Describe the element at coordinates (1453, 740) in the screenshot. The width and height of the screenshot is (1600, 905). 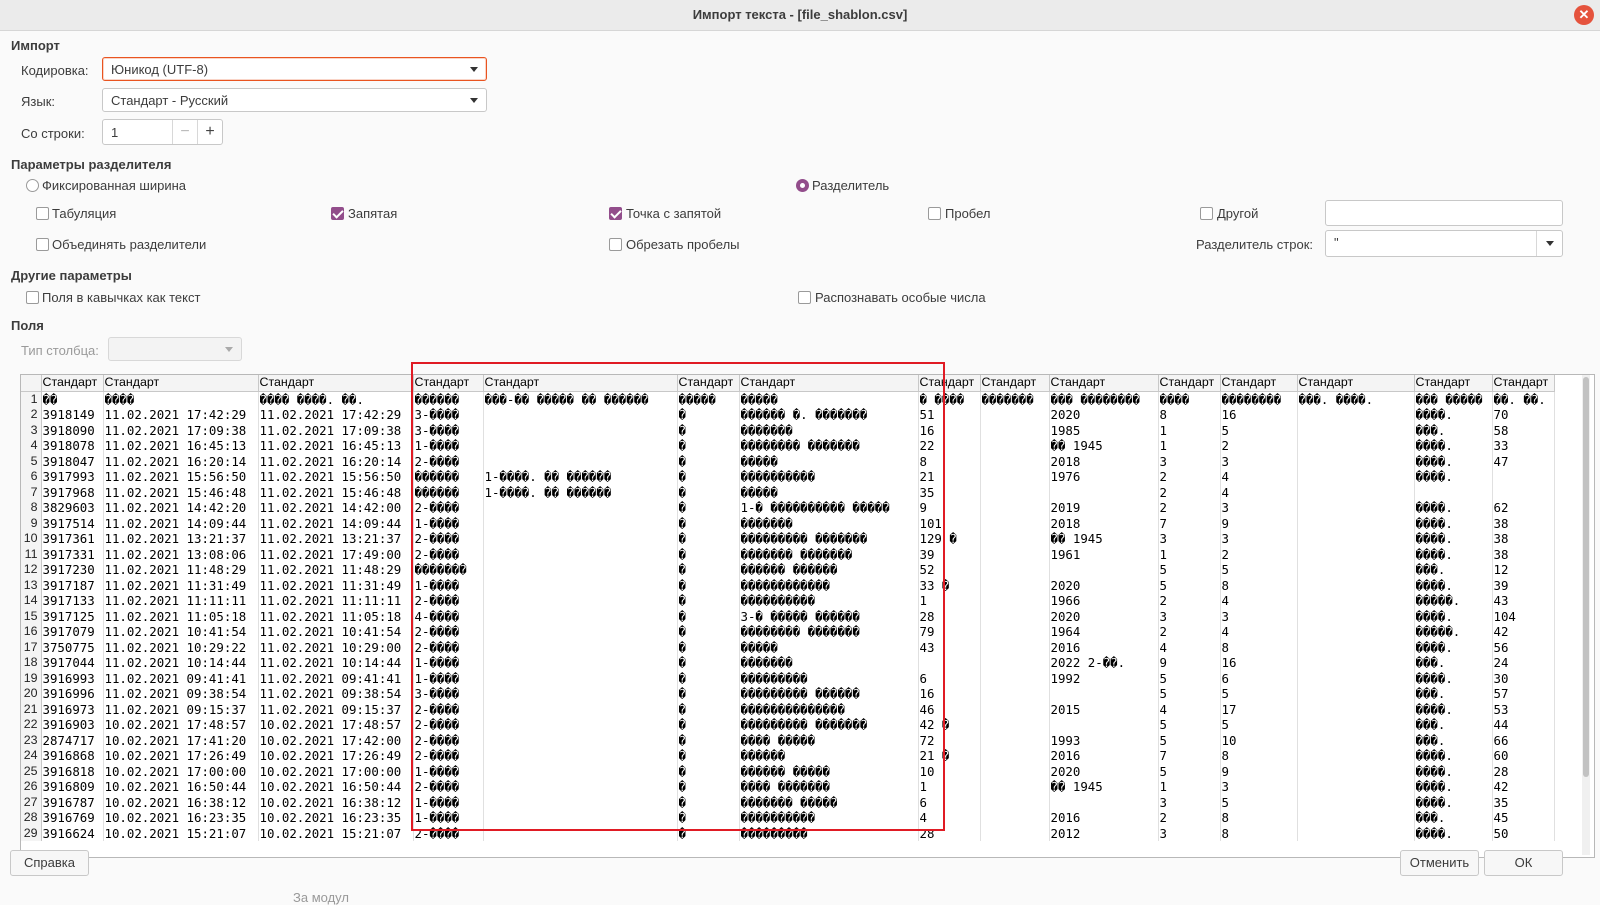
I see `table-cell: ���.` at that location.